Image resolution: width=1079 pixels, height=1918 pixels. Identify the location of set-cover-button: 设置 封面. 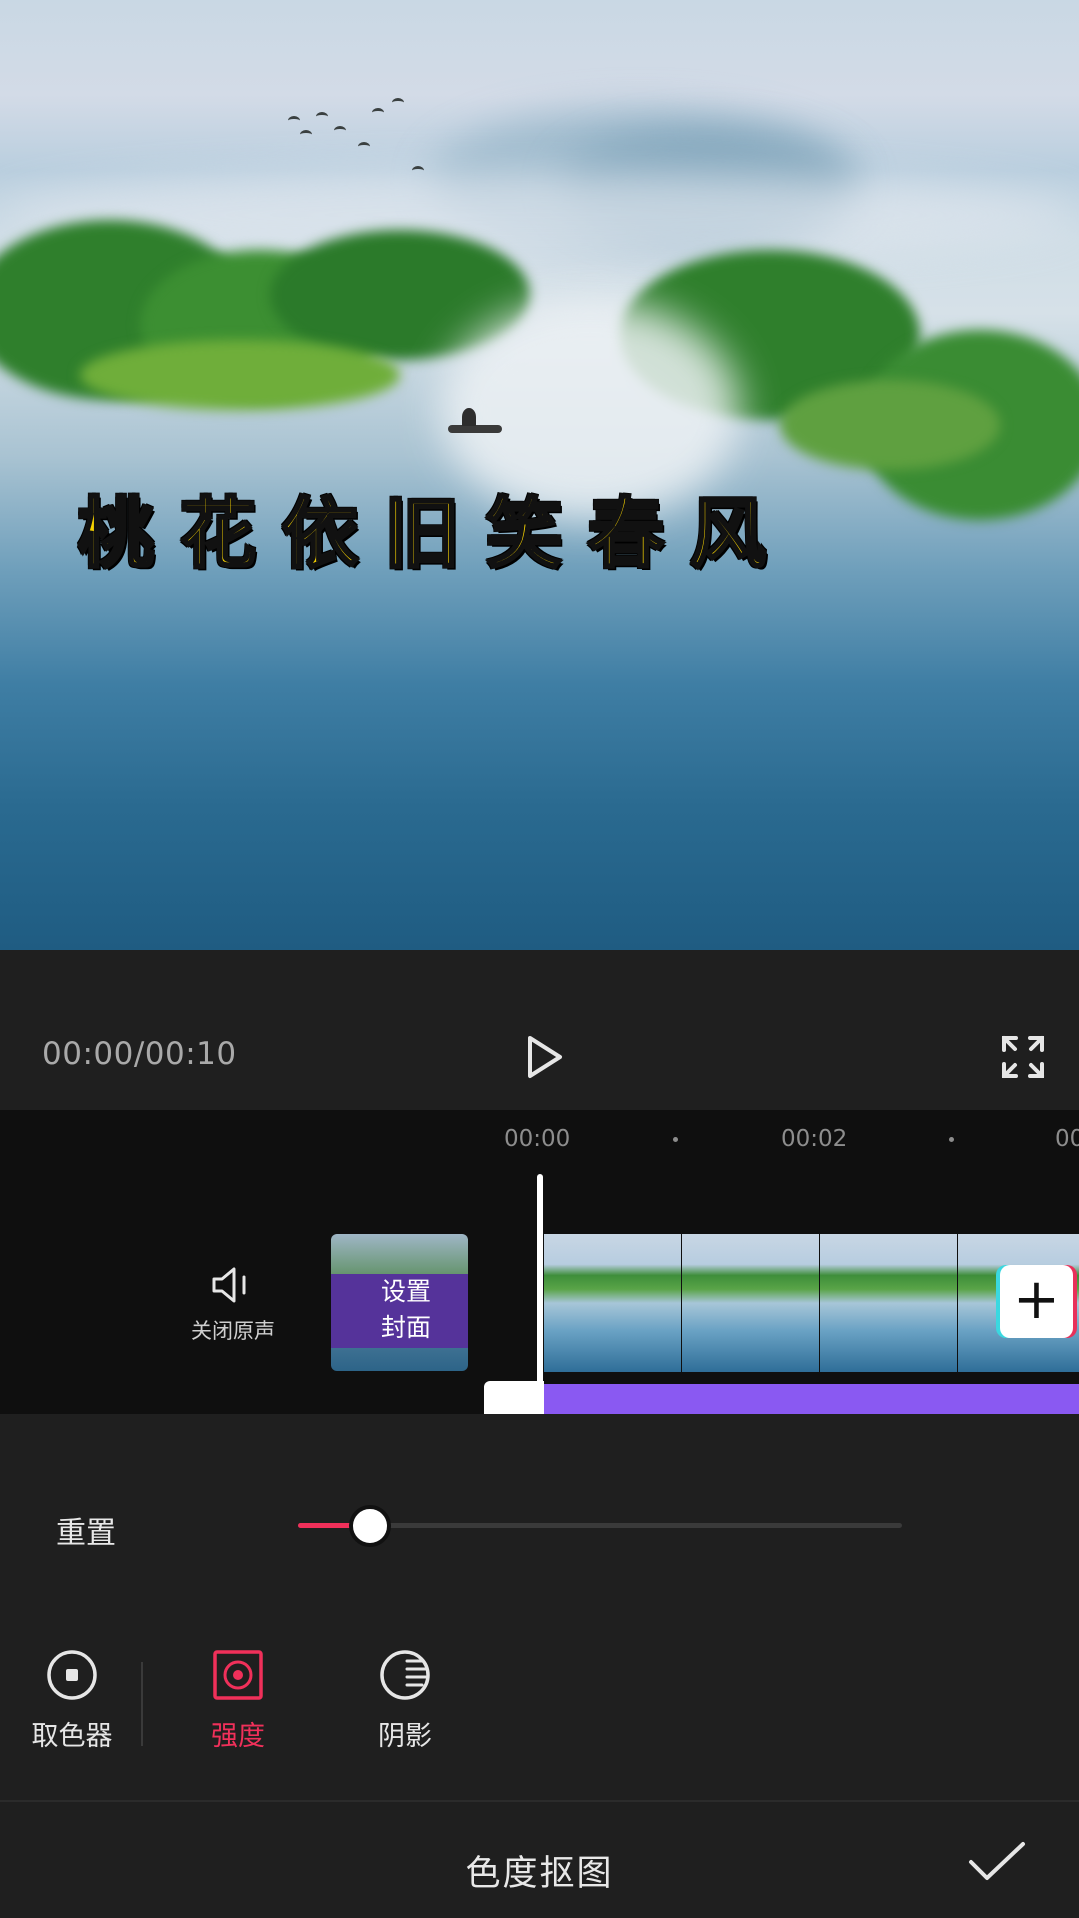
(399, 1302).